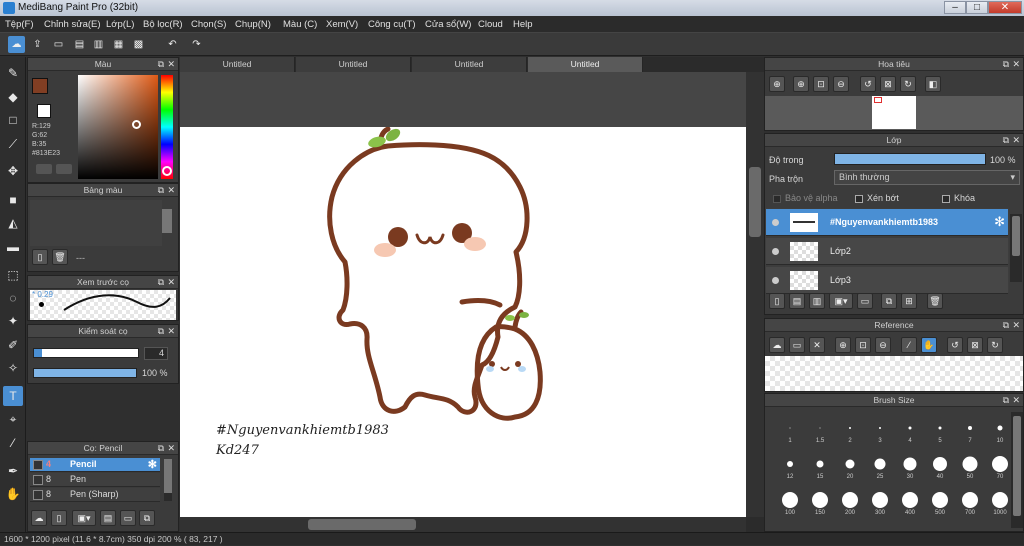 This screenshot has height=546, width=1024. Describe the element at coordinates (889, 301) in the screenshot. I see `duplicate-layer-icon: ⧉` at that location.